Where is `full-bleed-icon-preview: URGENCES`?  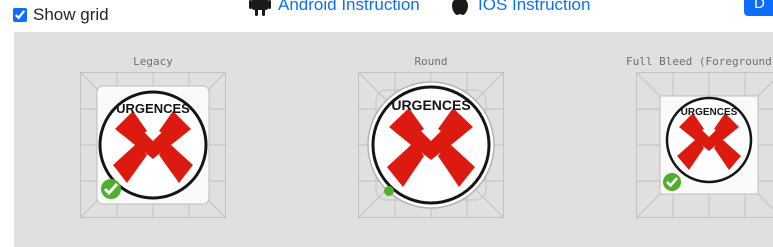
full-bleed-icon-preview: URGENCES is located at coordinates (704, 145).